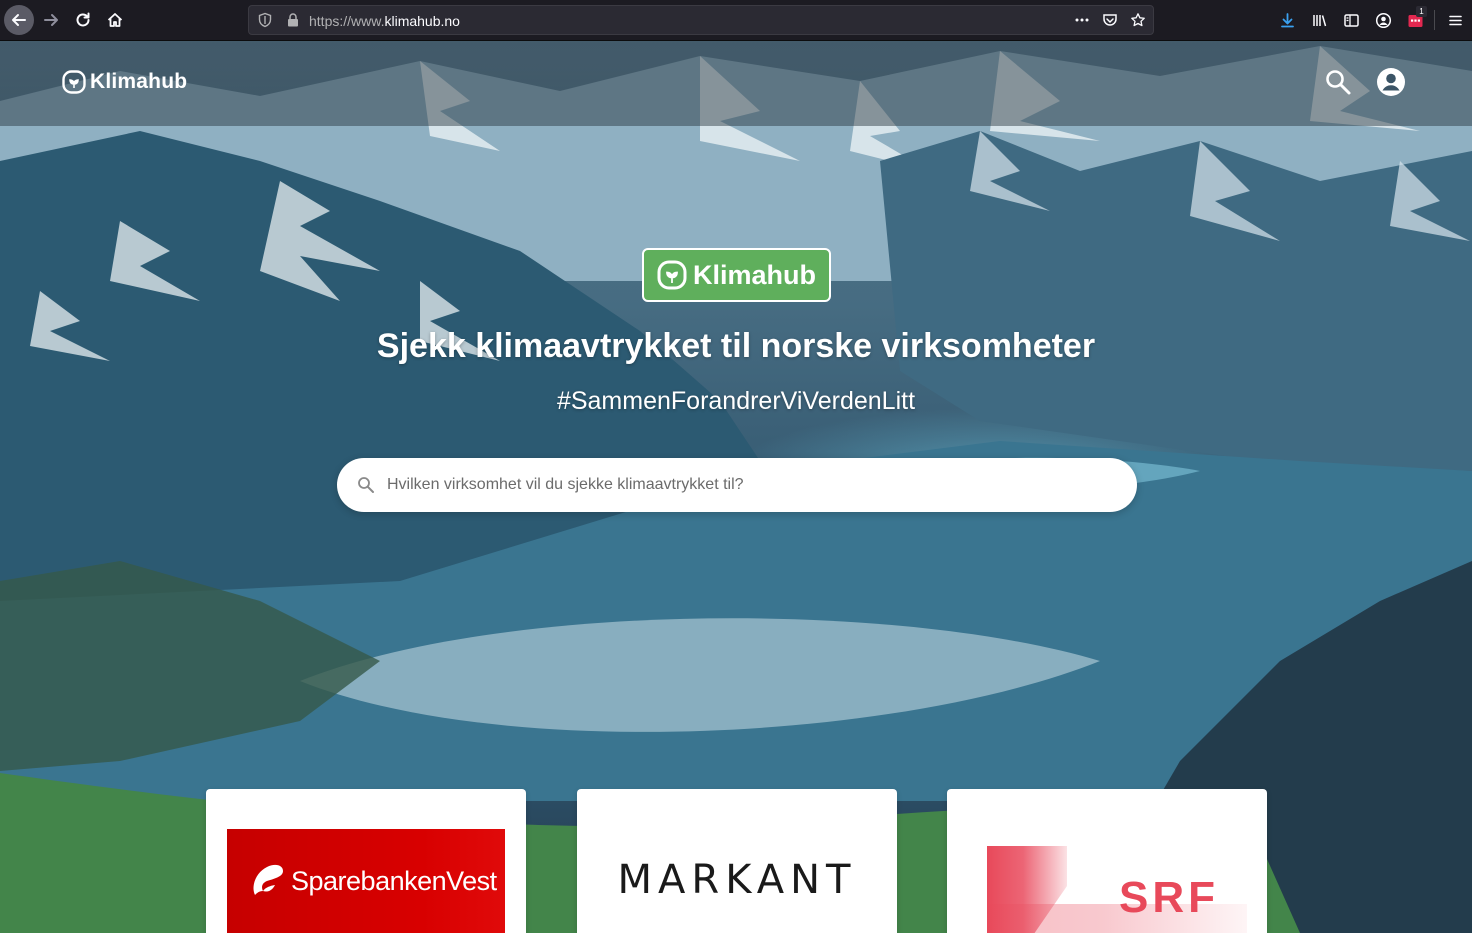  I want to click on back-button, so click(19, 20).